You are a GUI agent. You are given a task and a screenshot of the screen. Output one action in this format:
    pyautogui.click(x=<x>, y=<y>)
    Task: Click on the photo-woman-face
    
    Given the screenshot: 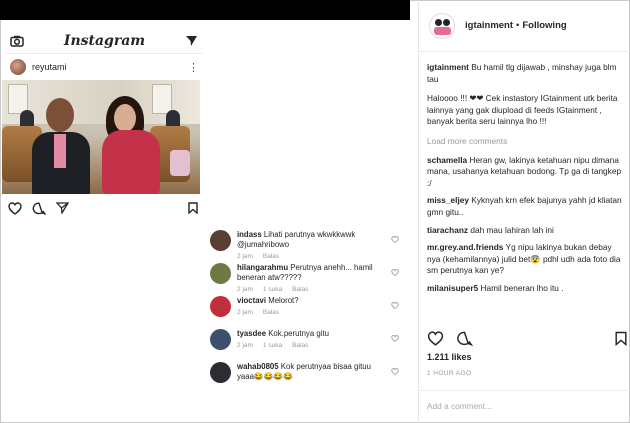 What is the action you would take?
    pyautogui.click(x=125, y=118)
    